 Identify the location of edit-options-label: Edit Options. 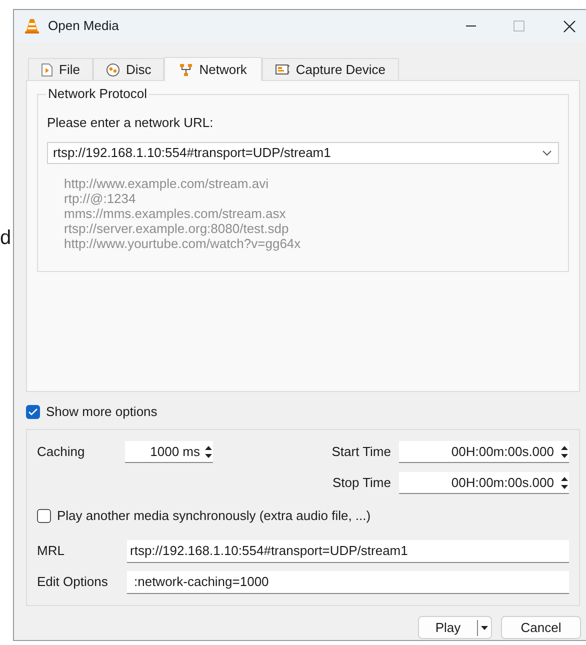
(73, 582).